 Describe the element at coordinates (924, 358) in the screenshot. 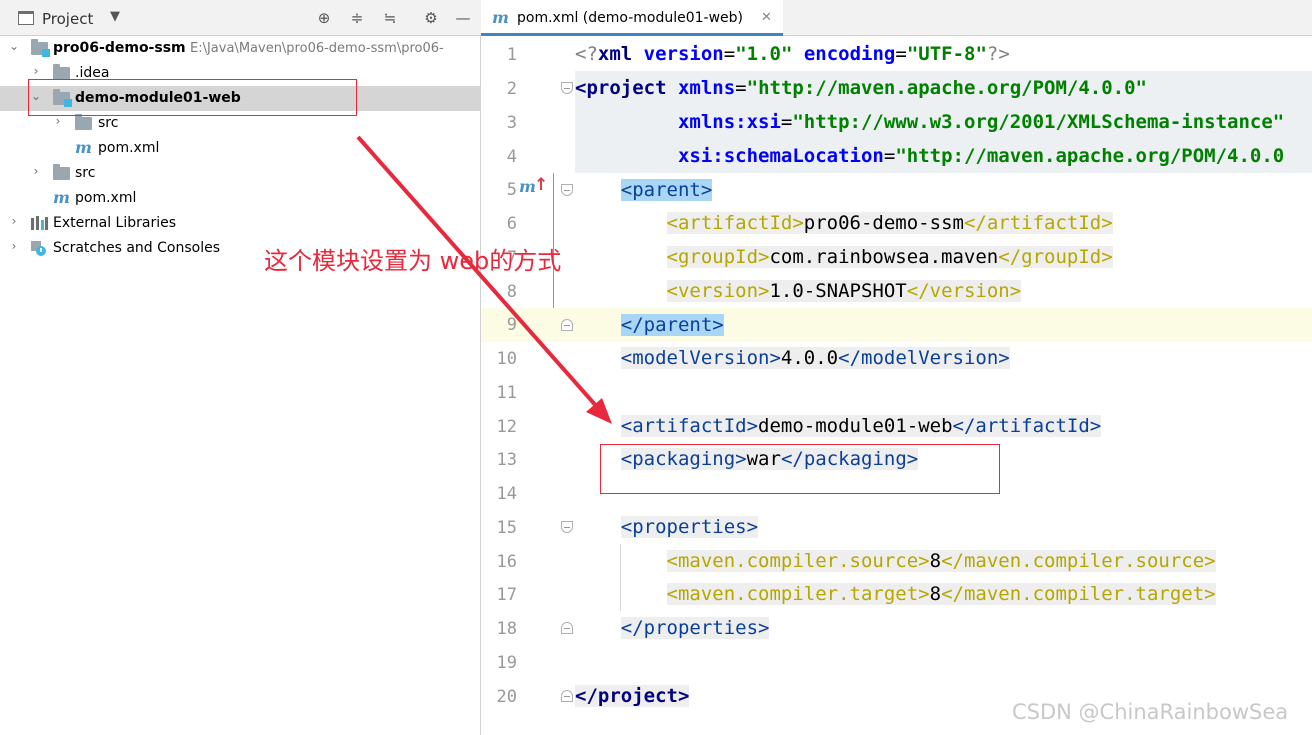

I see `code-token: </modelVersion>` at that location.